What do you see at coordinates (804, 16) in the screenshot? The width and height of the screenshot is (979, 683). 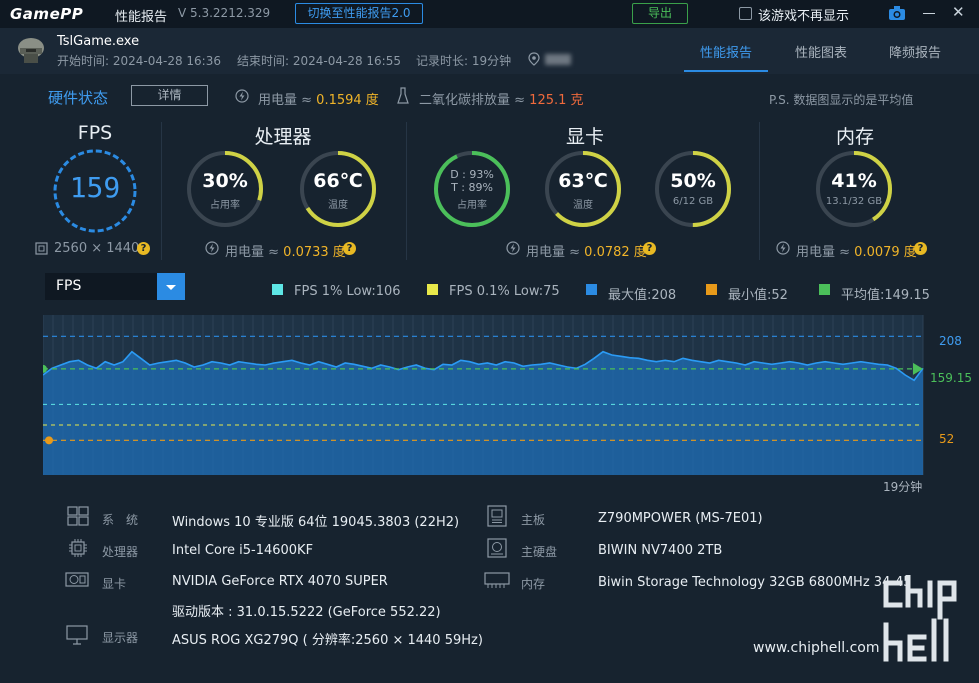 I see `dont-show-label: 该游戏不再显示` at bounding box center [804, 16].